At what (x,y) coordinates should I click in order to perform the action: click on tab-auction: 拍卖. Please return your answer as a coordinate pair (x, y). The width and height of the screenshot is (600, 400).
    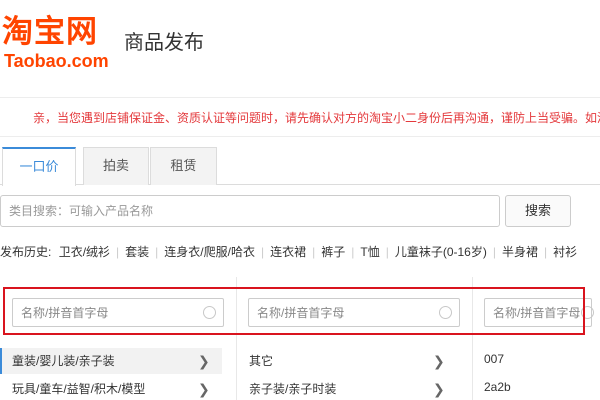
    Looking at the image, I should click on (116, 166).